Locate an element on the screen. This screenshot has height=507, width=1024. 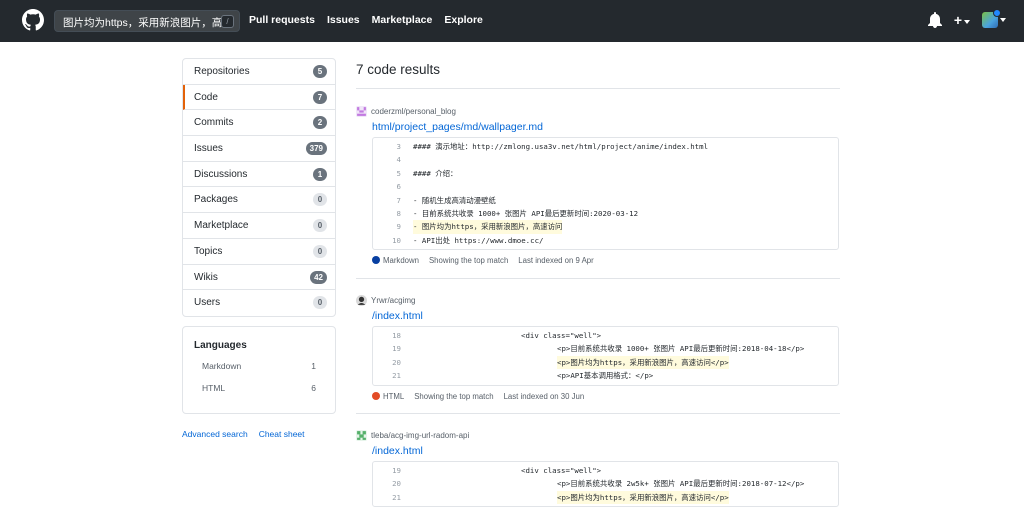
code-text: - 目前系统共收录 1000+ 张图片 API最后更新时间:2020-03-12 is located at coordinates (526, 213).